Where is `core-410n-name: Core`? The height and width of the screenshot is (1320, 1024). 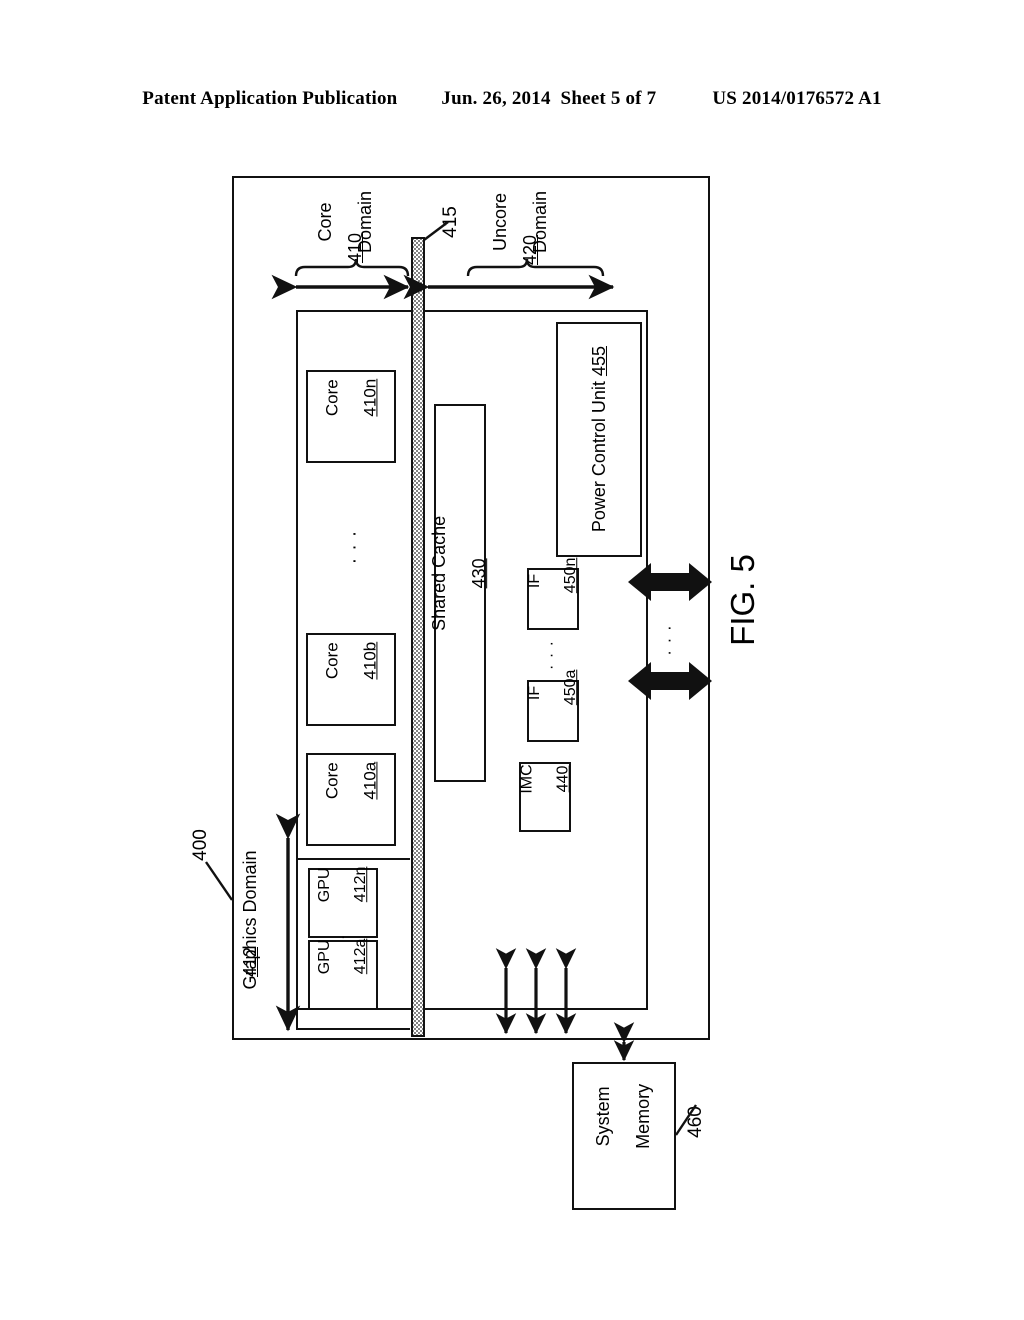 core-410n-name: Core is located at coordinates (332, 398).